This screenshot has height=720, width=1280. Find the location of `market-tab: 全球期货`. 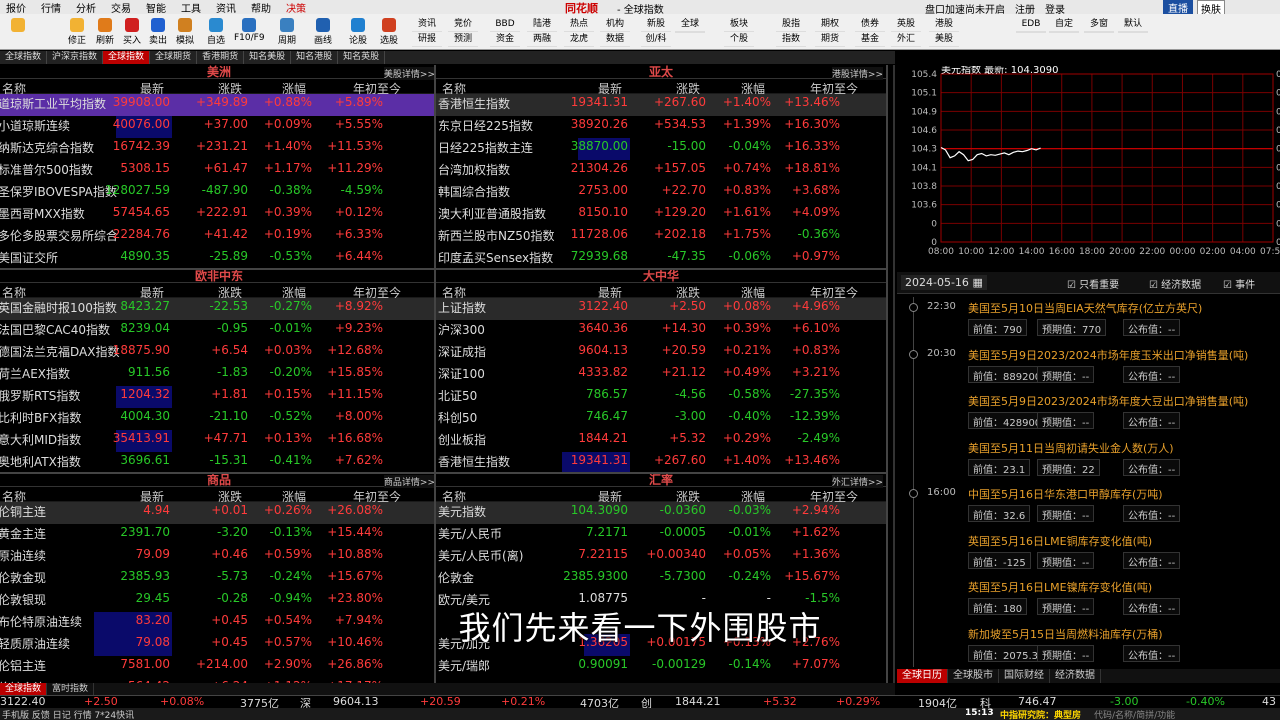

market-tab: 全球期货 is located at coordinates (174, 57).